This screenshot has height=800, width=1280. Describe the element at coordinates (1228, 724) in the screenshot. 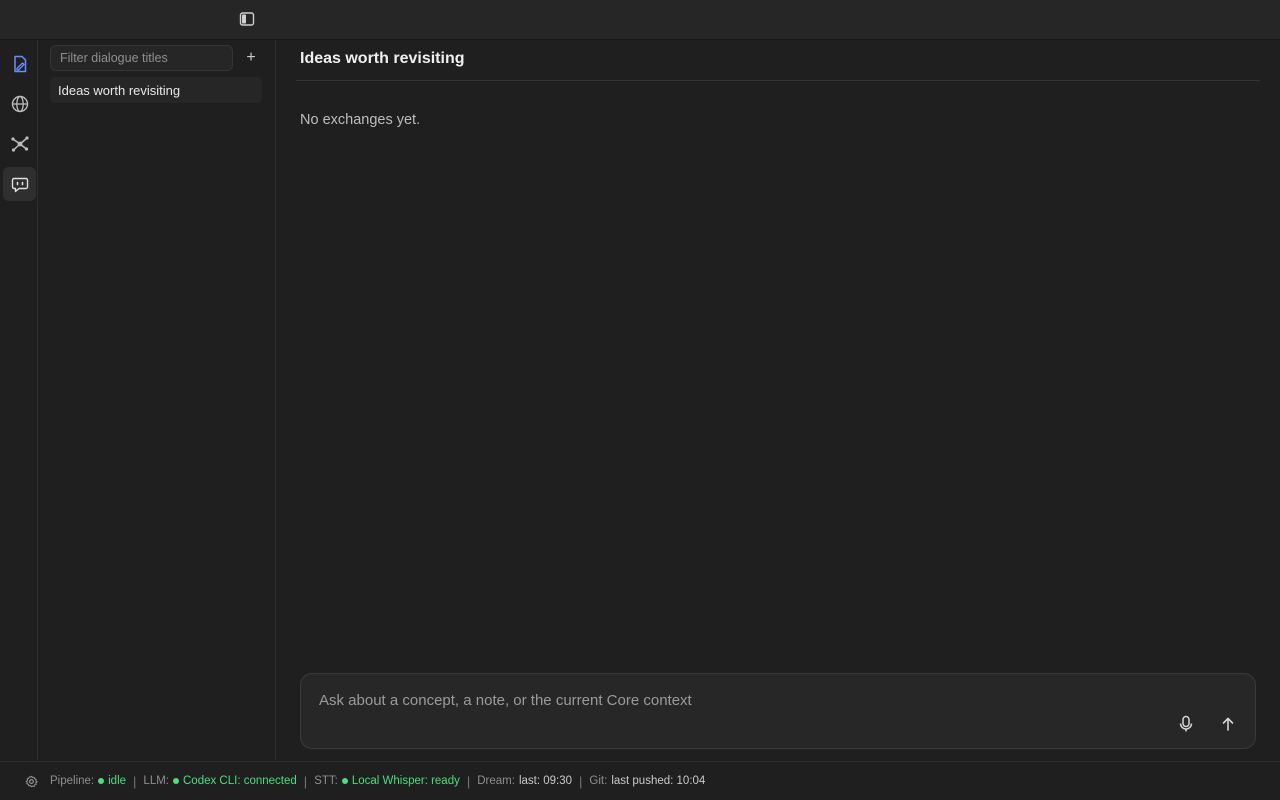

I see `arrow-up-icon` at that location.